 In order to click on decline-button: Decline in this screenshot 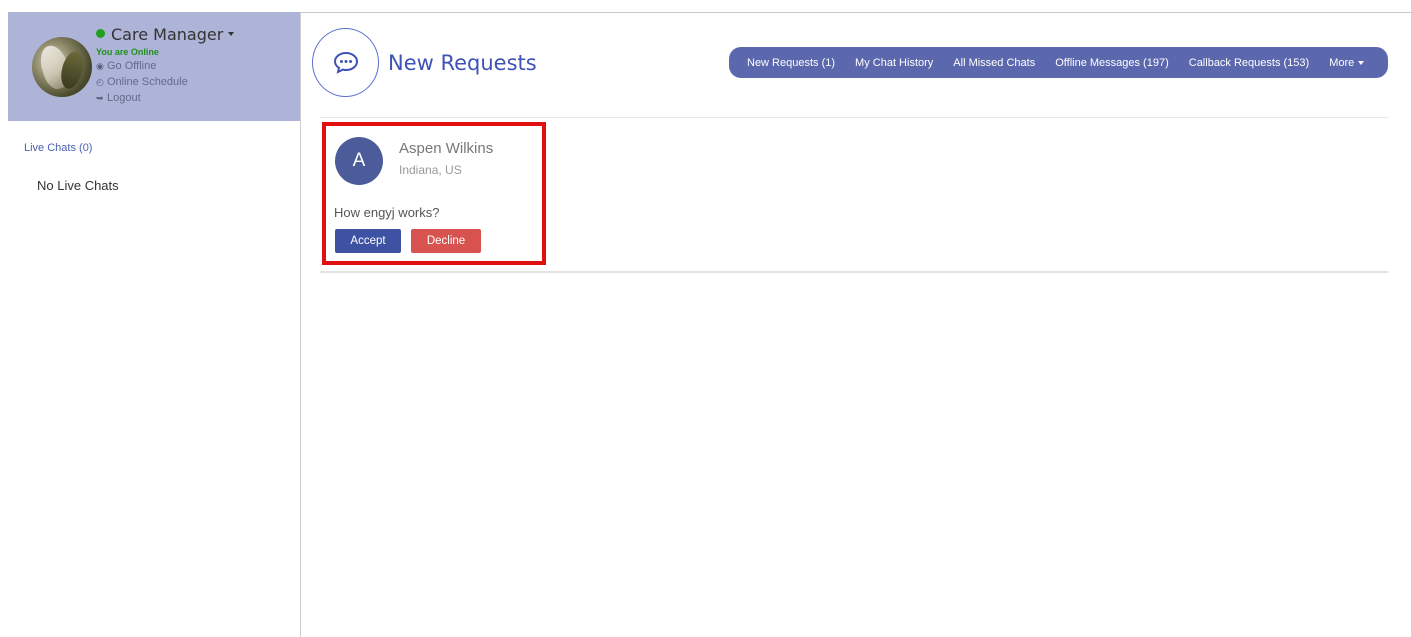, I will do `click(446, 241)`.